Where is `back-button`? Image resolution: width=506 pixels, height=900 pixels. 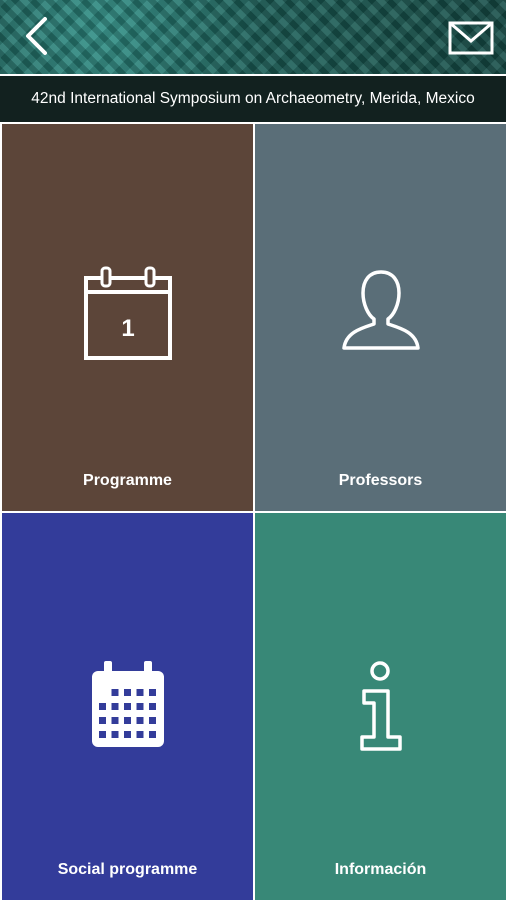
back-button is located at coordinates (36, 36).